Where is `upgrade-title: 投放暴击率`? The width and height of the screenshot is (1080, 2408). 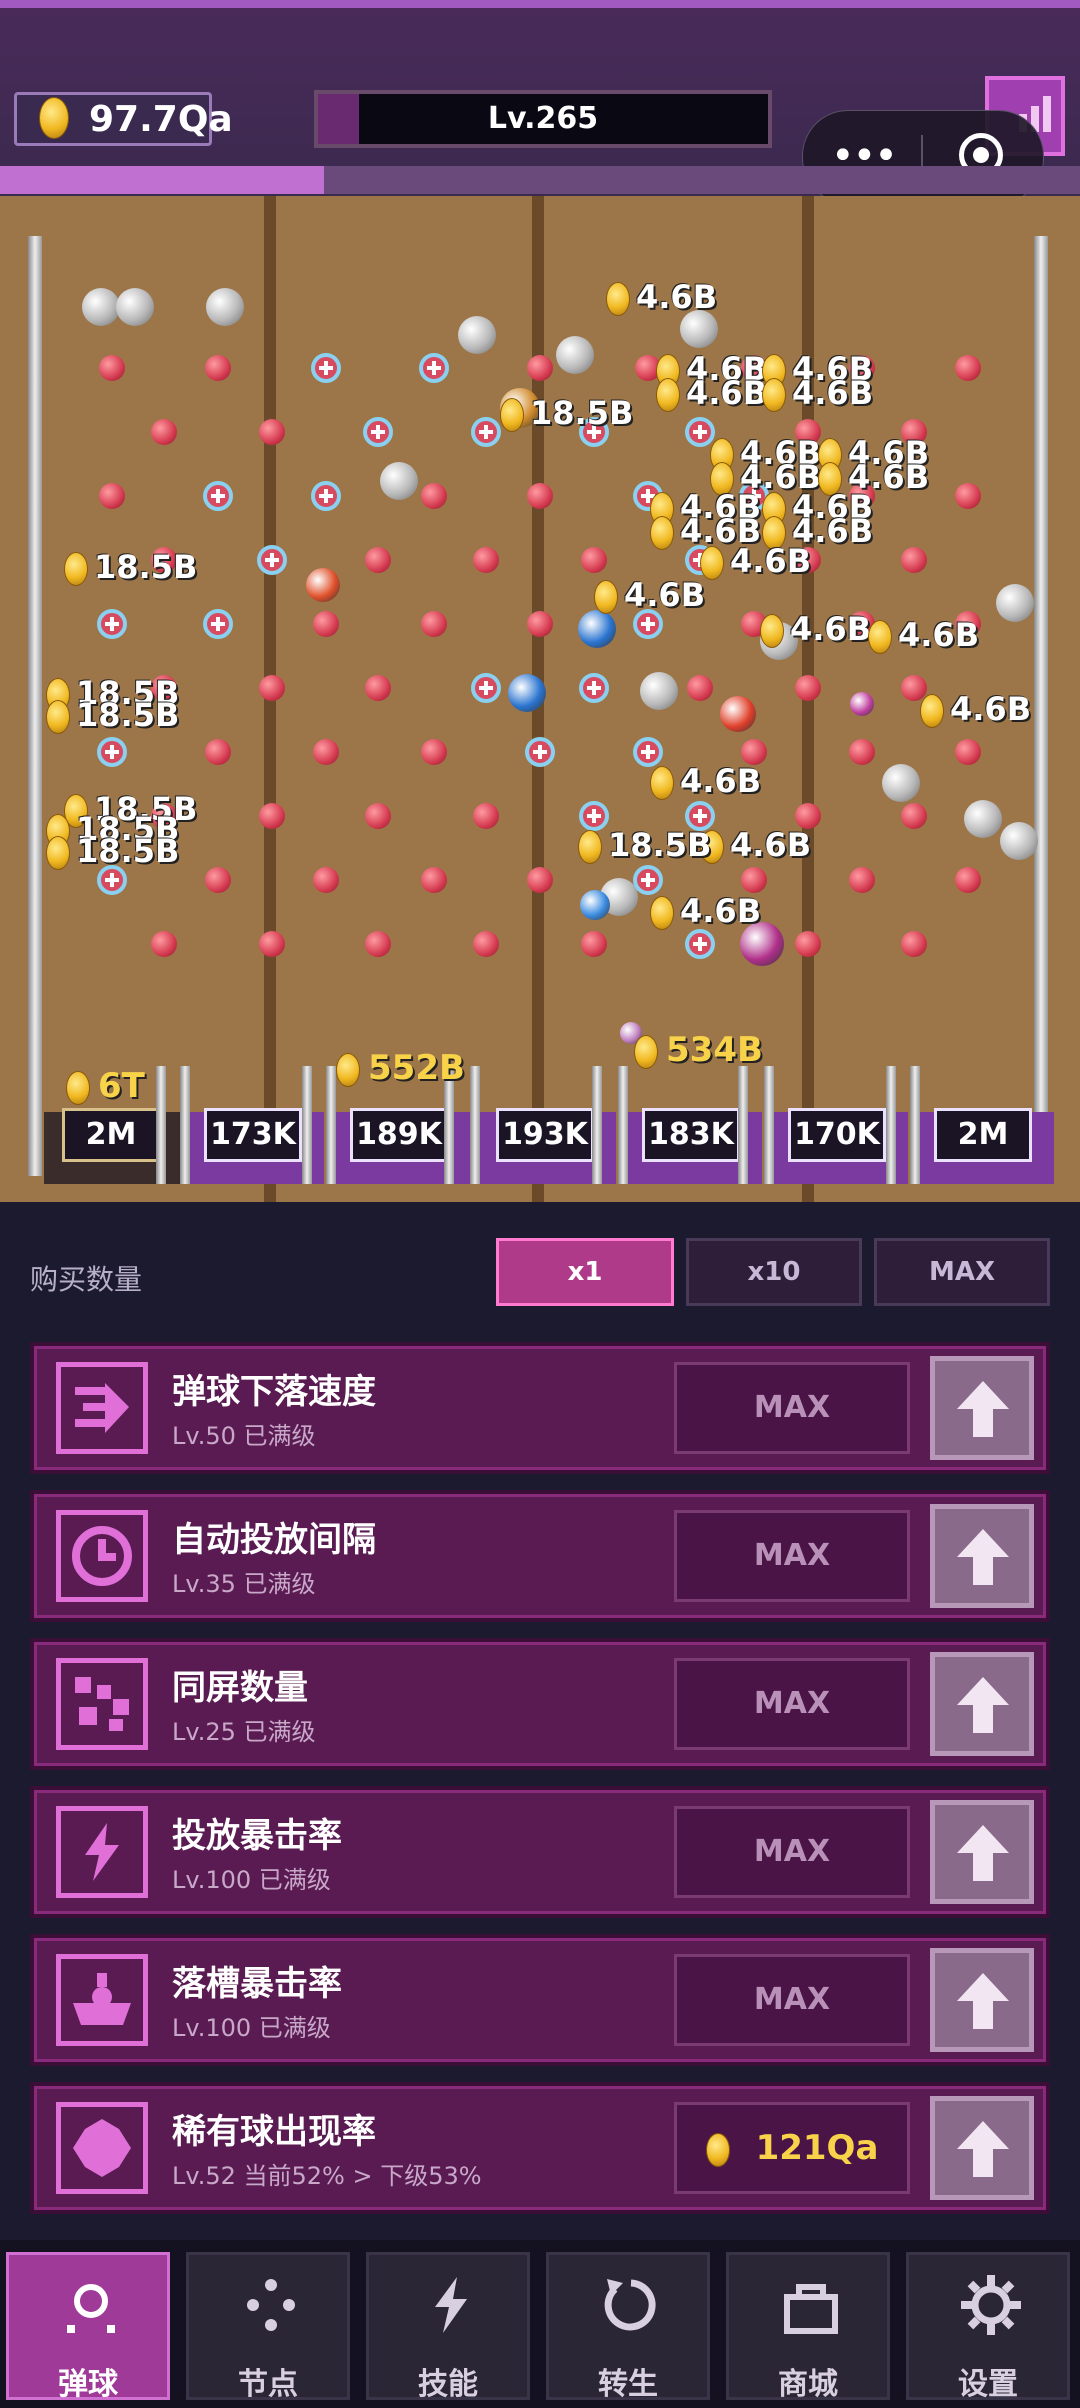
upgrade-title: 投放暴击率 is located at coordinates (257, 1836).